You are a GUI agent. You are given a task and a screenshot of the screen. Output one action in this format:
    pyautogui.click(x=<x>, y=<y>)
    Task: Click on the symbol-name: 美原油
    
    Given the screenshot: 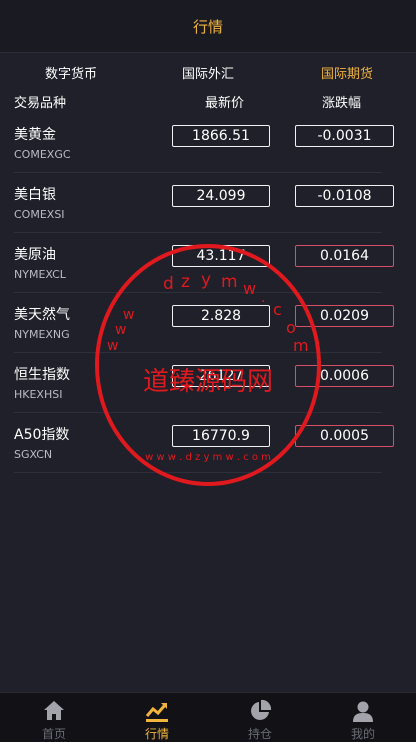 What is the action you would take?
    pyautogui.click(x=35, y=255)
    